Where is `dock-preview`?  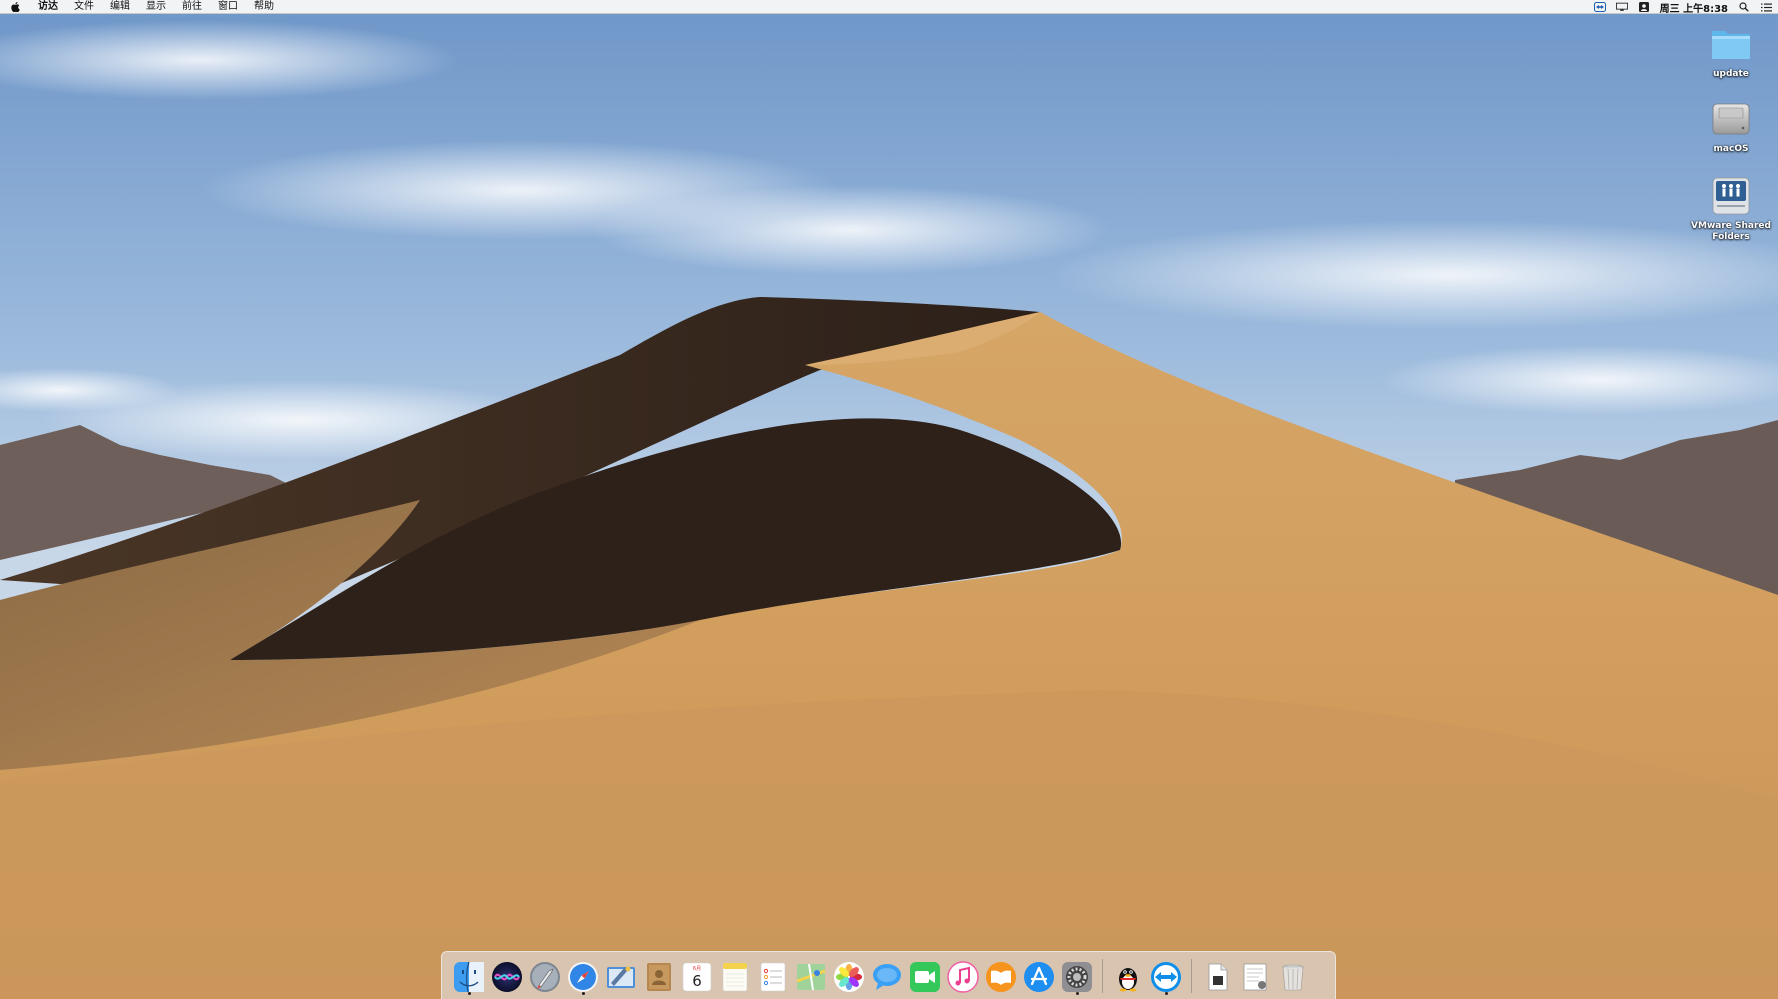
dock-preview is located at coordinates (1255, 976).